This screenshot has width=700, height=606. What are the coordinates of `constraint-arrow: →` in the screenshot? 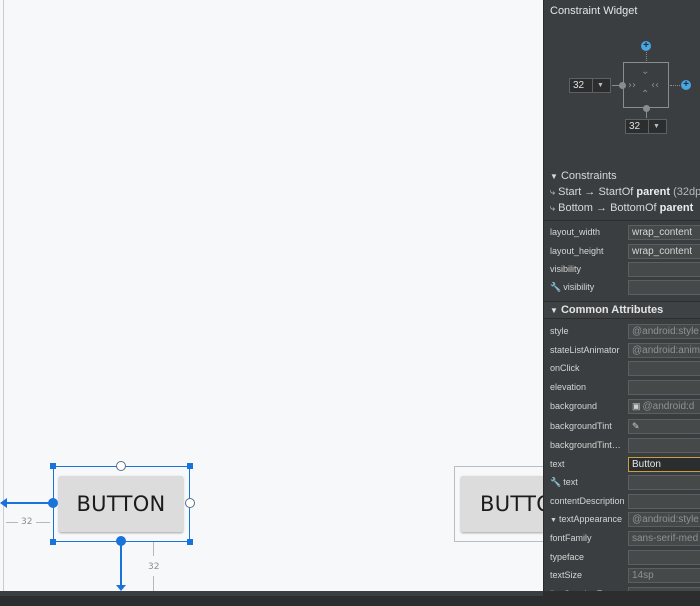 It's located at (590, 192).